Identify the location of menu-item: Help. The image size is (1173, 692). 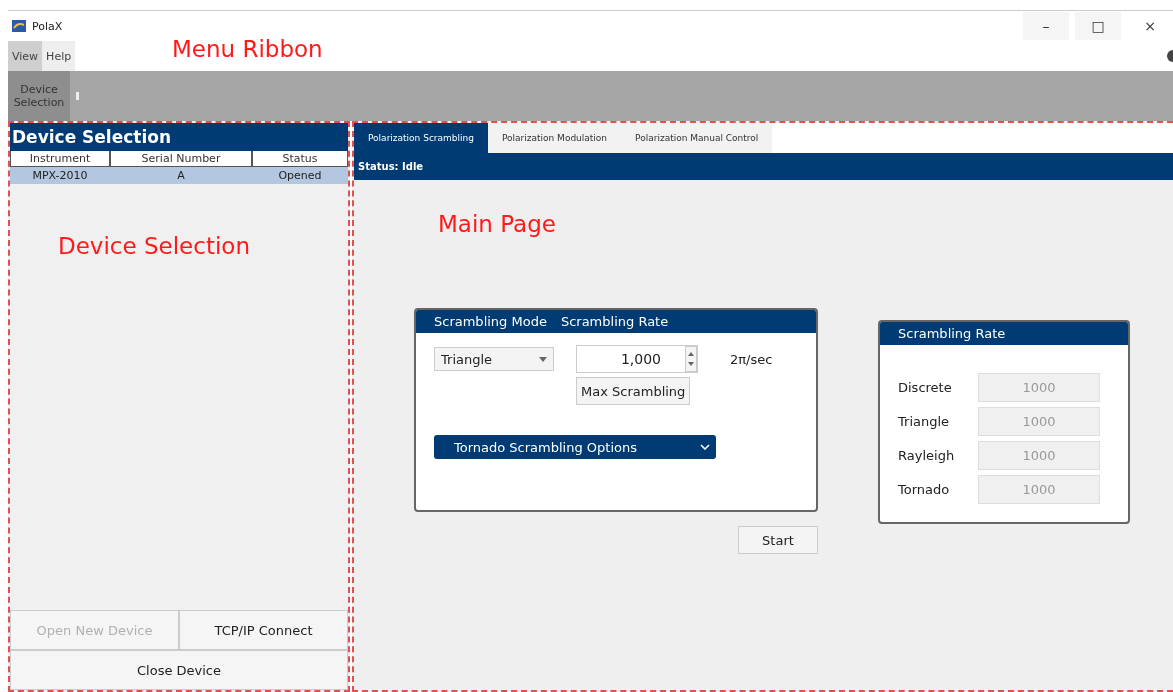
(59, 56).